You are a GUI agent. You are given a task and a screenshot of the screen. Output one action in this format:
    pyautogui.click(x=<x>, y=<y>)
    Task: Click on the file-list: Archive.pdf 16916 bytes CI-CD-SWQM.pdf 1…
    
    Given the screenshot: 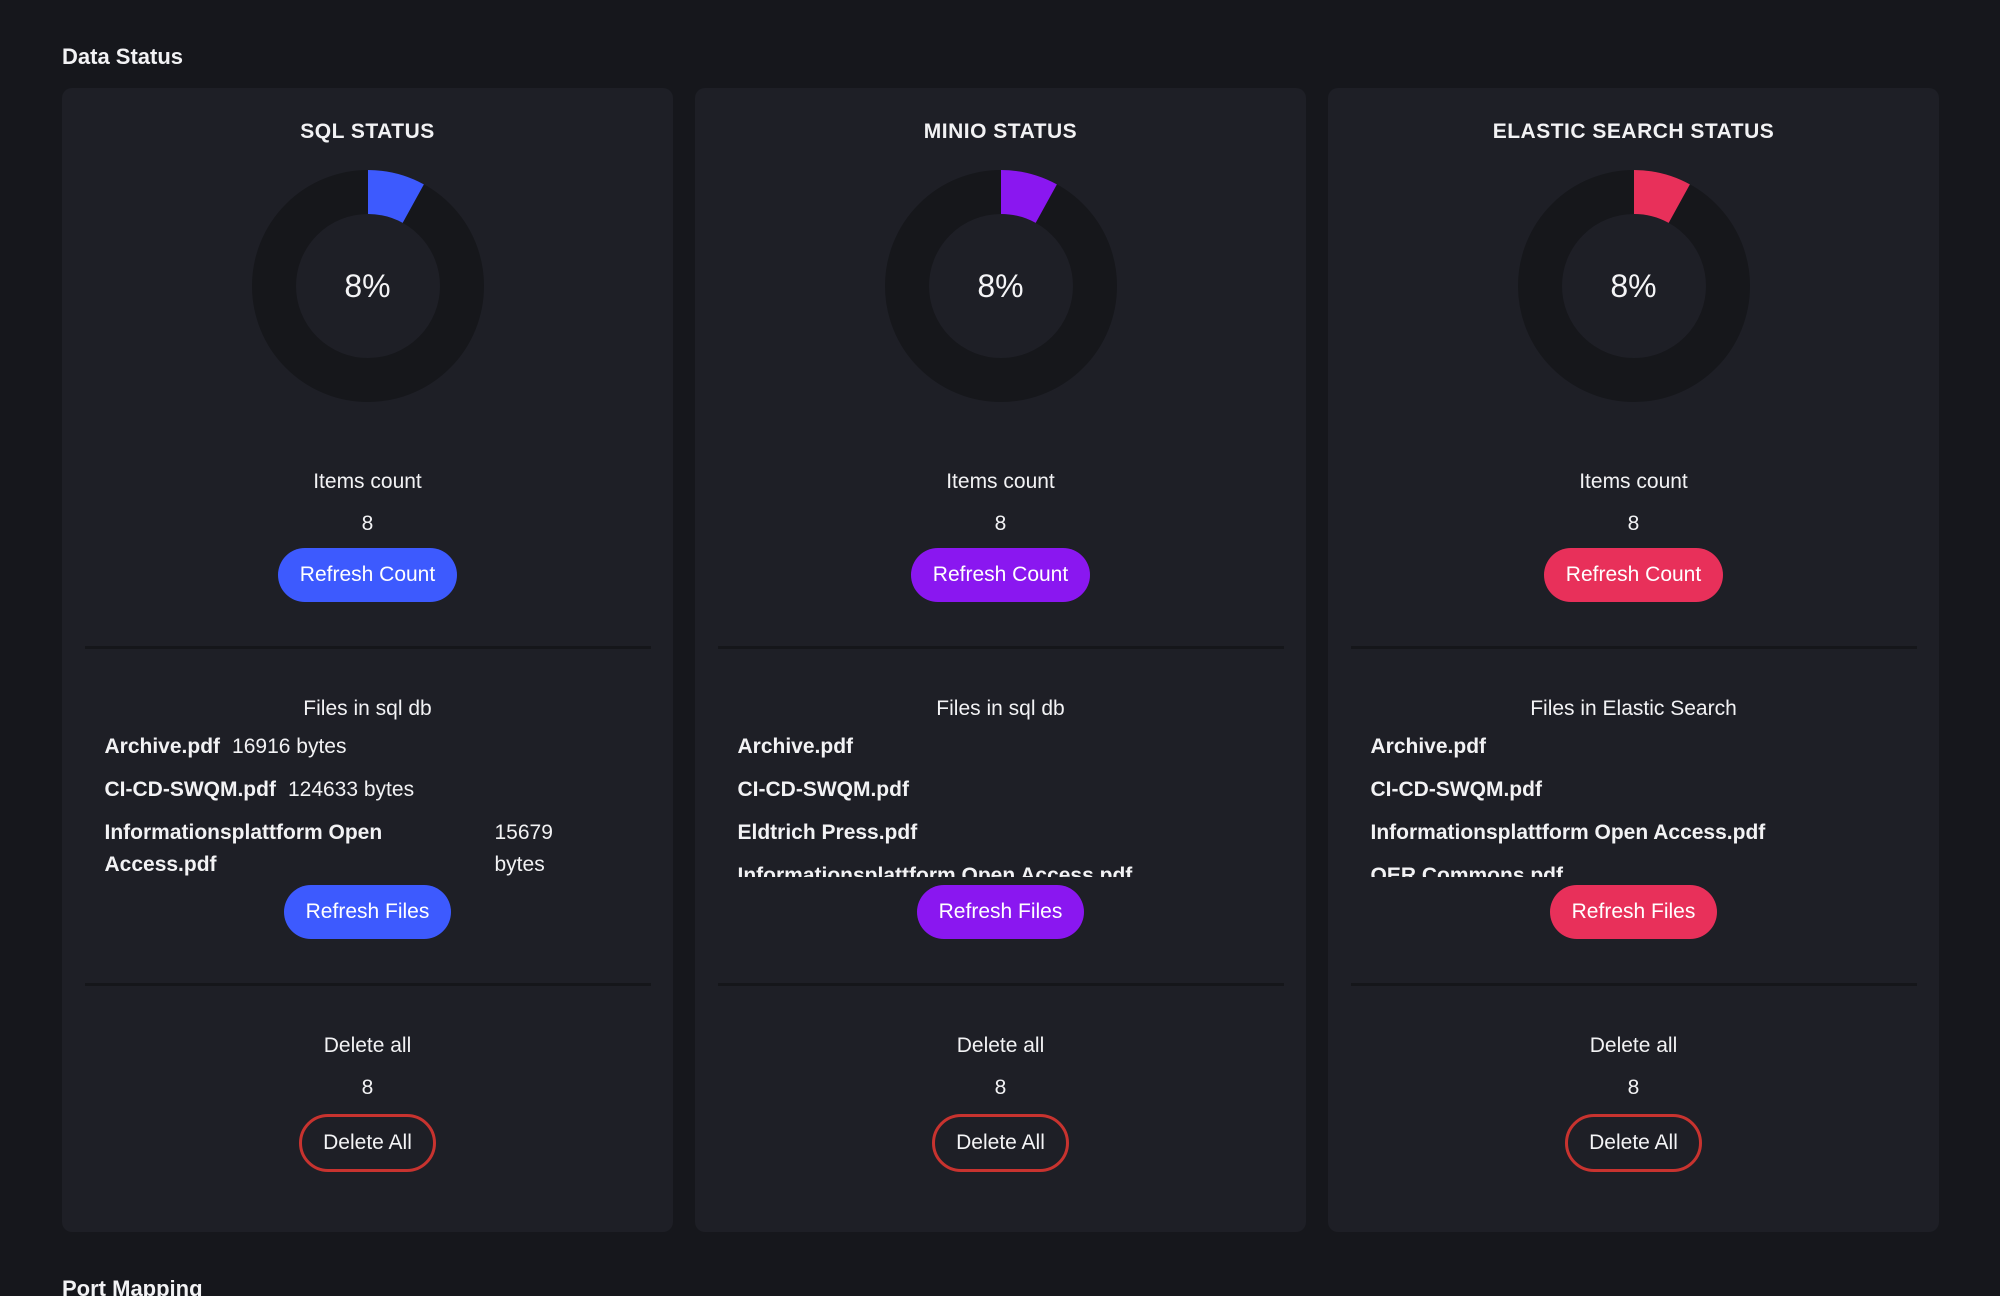 What is the action you would take?
    pyautogui.click(x=368, y=804)
    